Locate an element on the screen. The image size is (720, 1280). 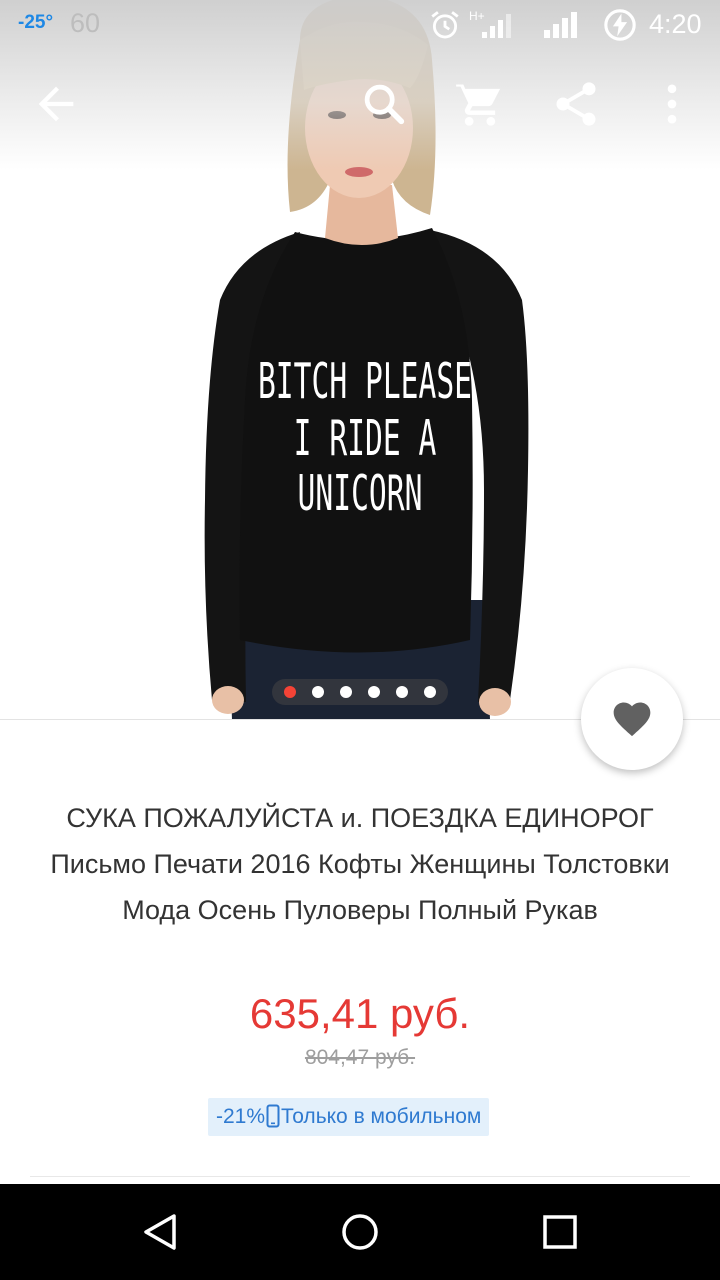
discount-percent: -21% is located at coordinates (241, 1116).